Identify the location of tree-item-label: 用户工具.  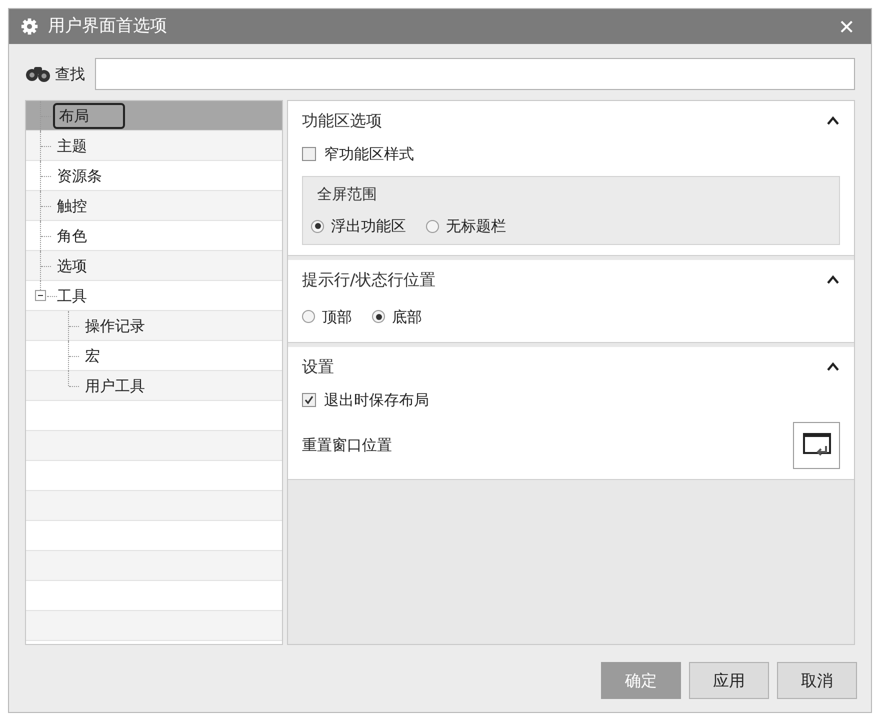
(115, 386).